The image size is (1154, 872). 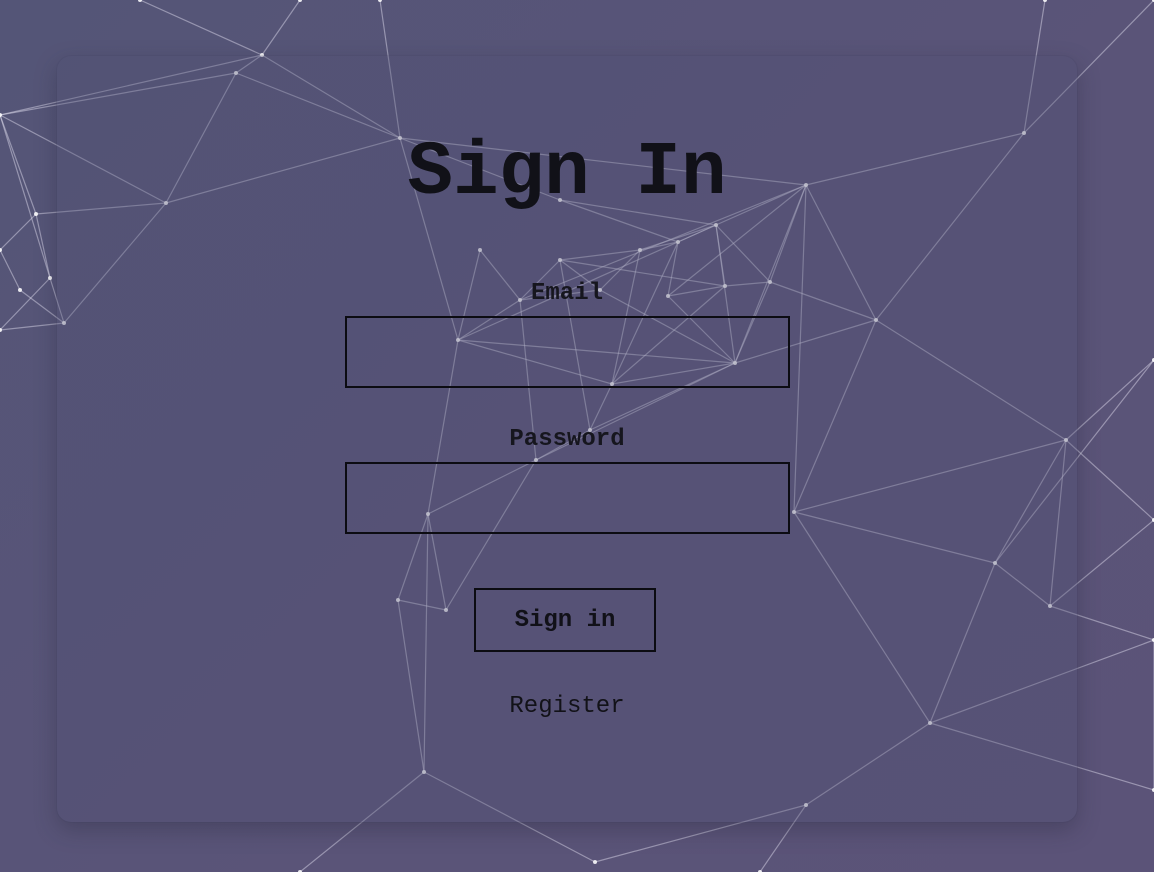 What do you see at coordinates (567, 352) in the screenshot?
I see `email-field` at bounding box center [567, 352].